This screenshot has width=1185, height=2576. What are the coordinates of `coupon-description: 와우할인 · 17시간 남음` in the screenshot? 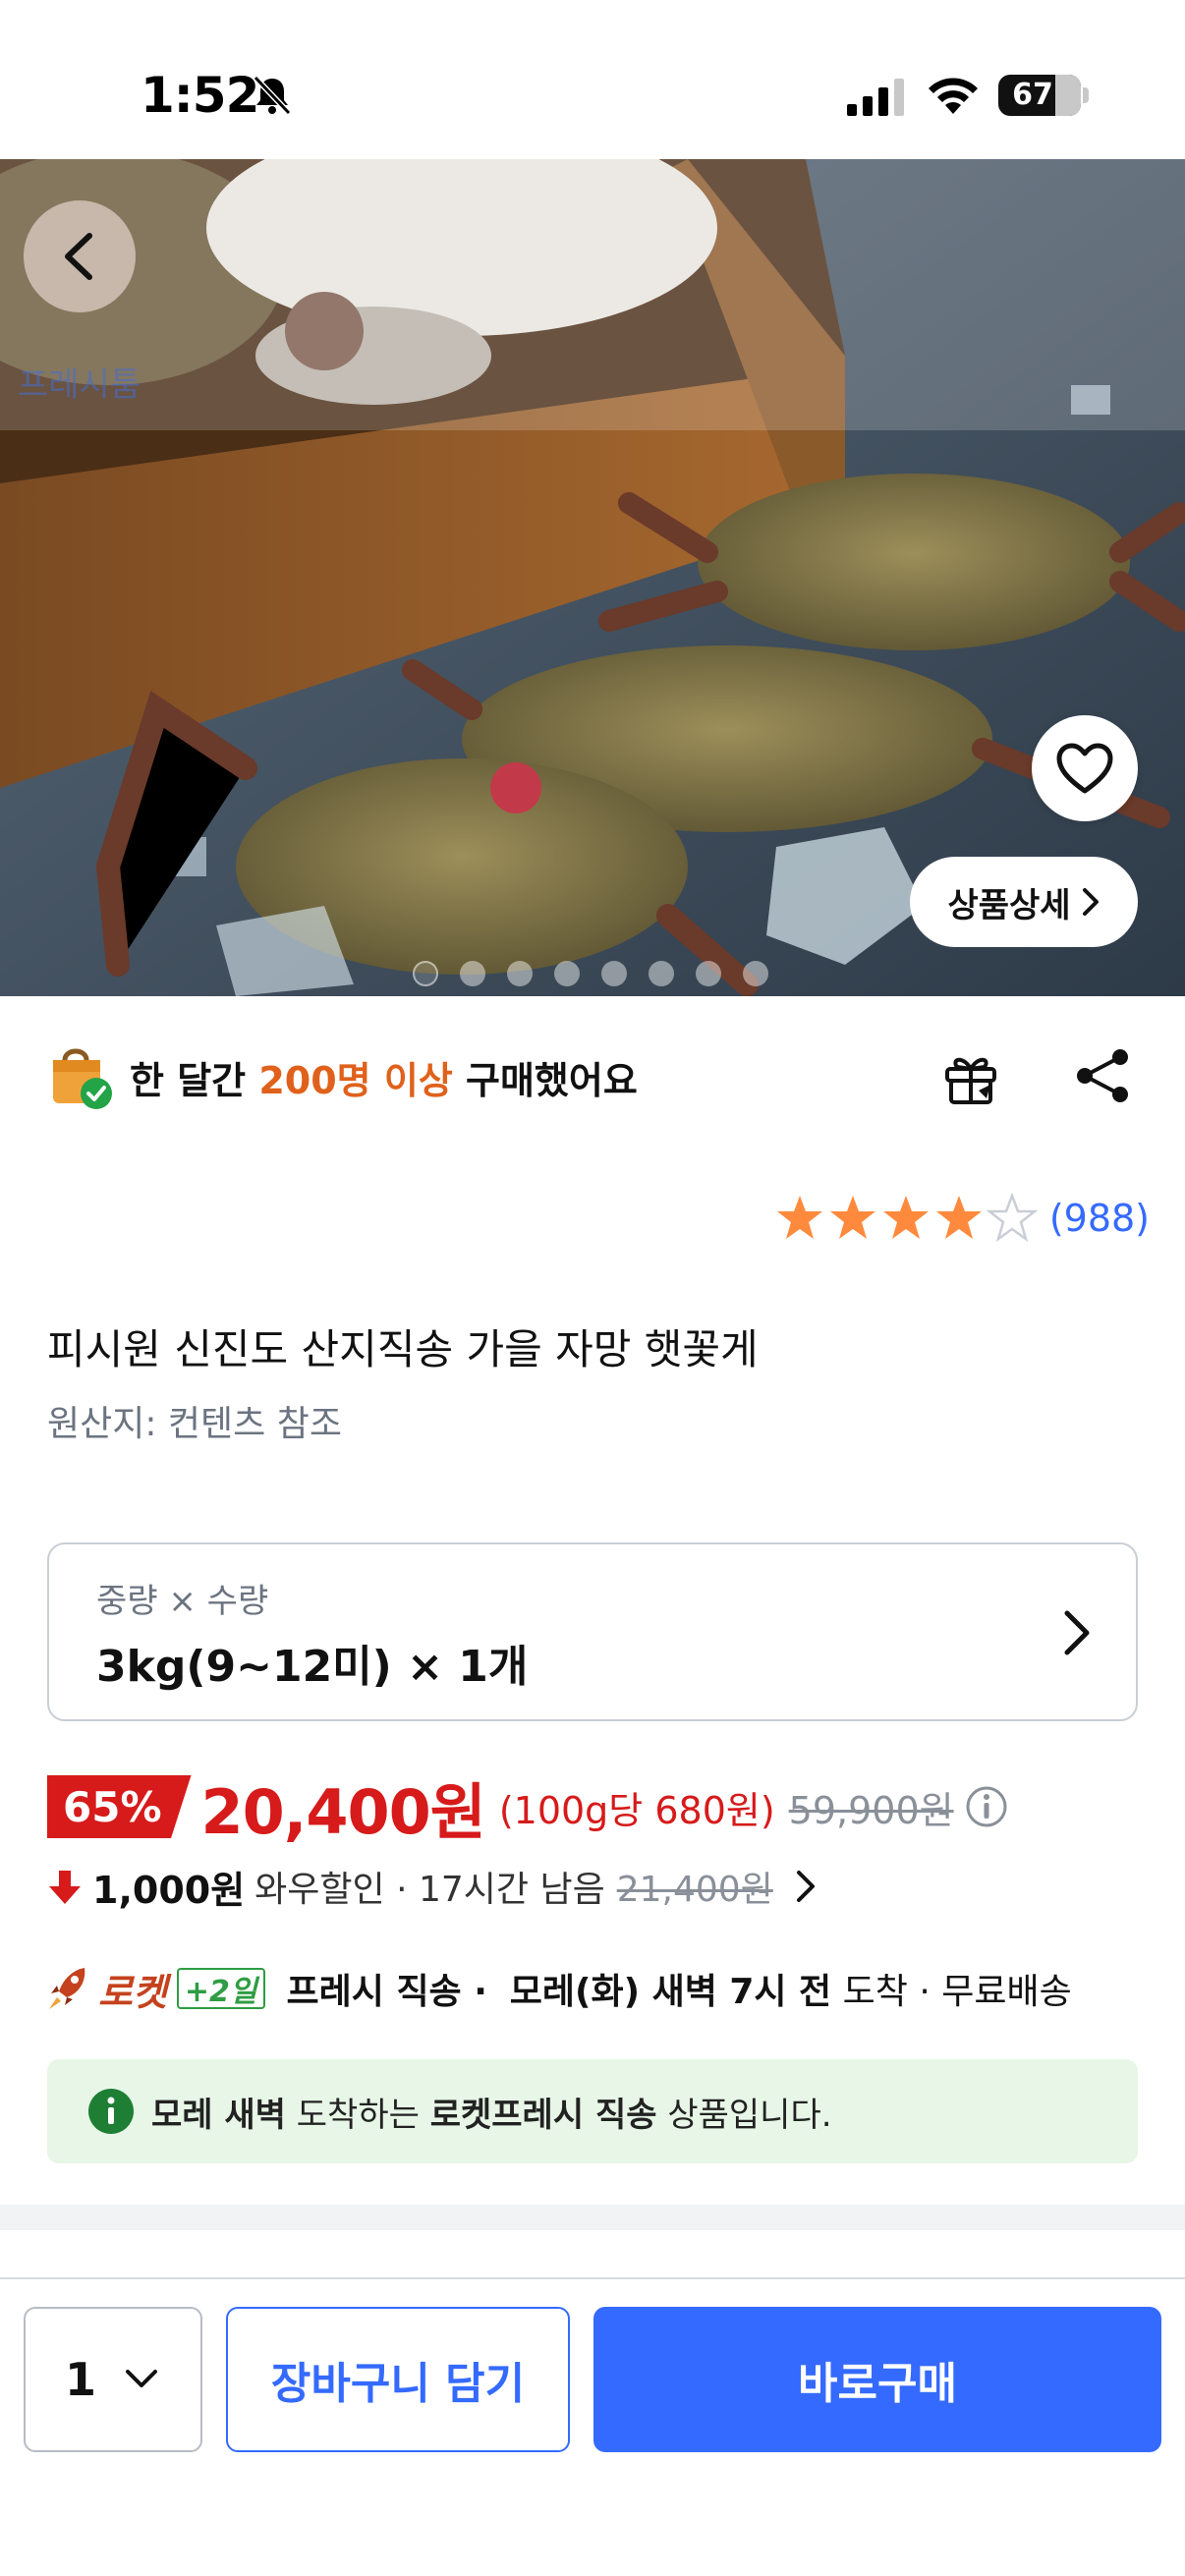 It's located at (430, 1890).